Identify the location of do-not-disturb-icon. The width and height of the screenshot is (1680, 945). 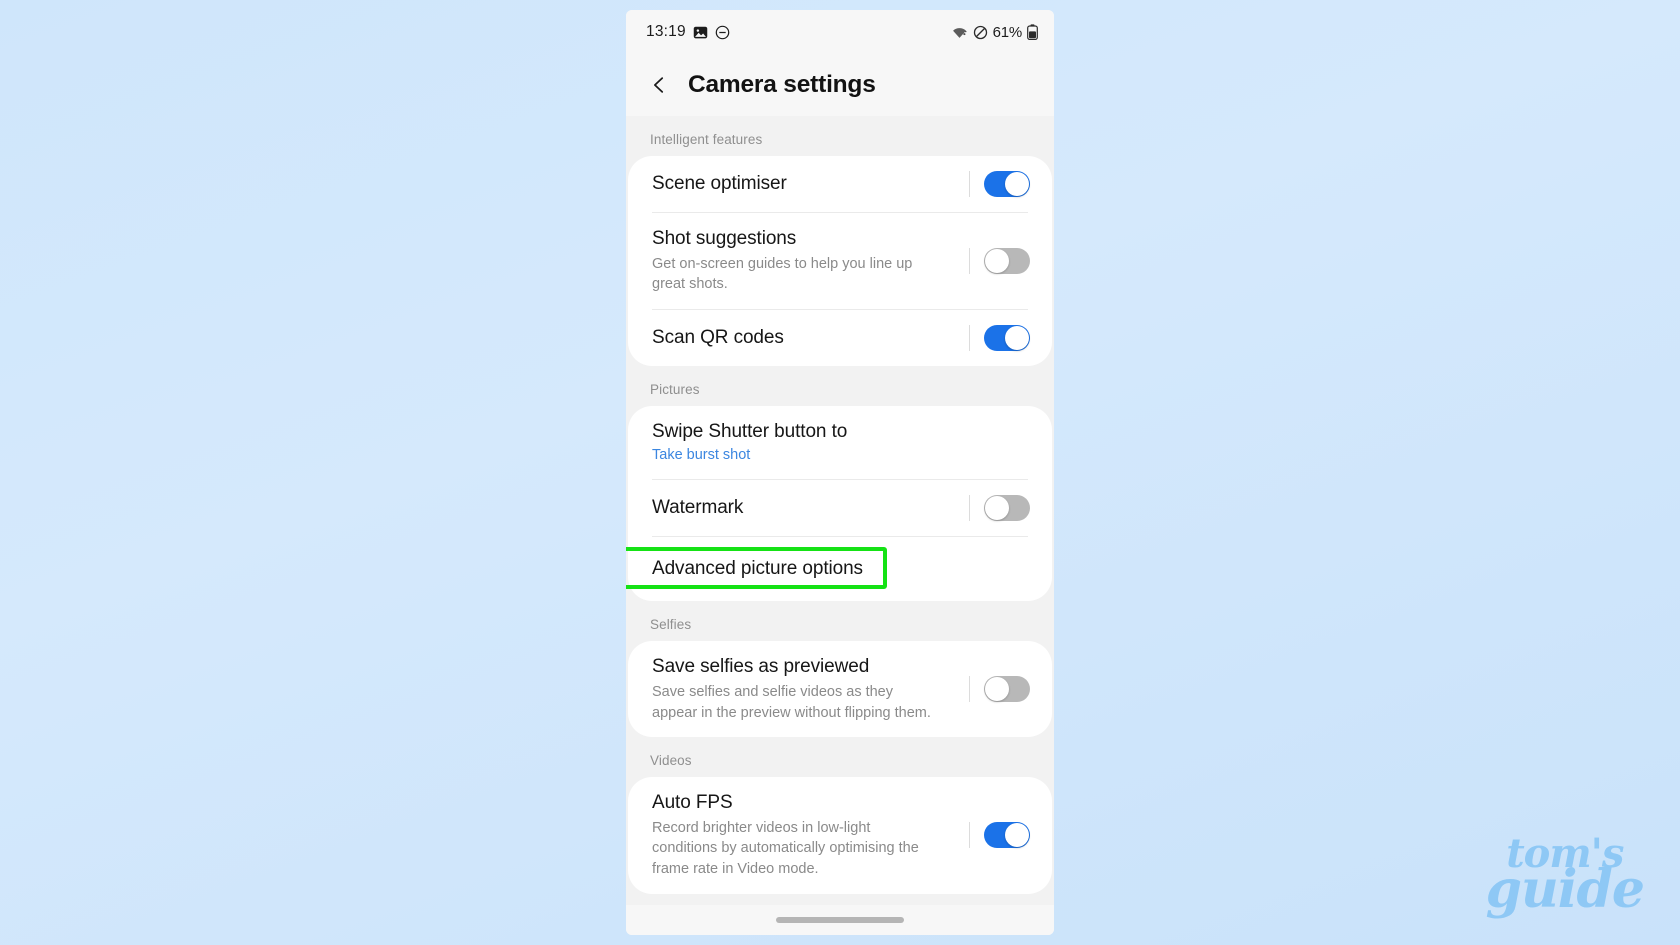
(722, 32).